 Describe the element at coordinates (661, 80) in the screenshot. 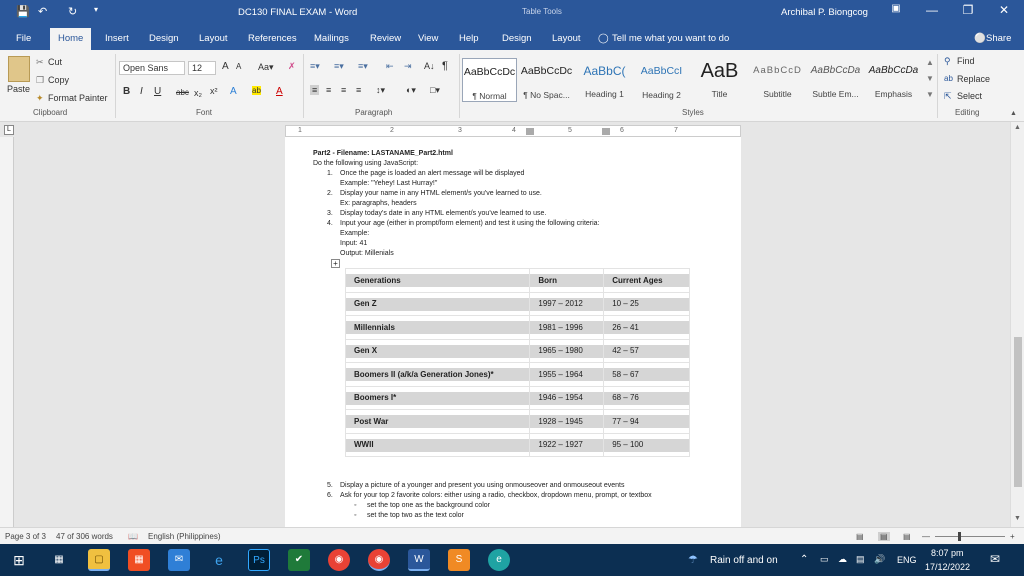

I see `style-heading-2: AaBbCcI Heading 2` at that location.